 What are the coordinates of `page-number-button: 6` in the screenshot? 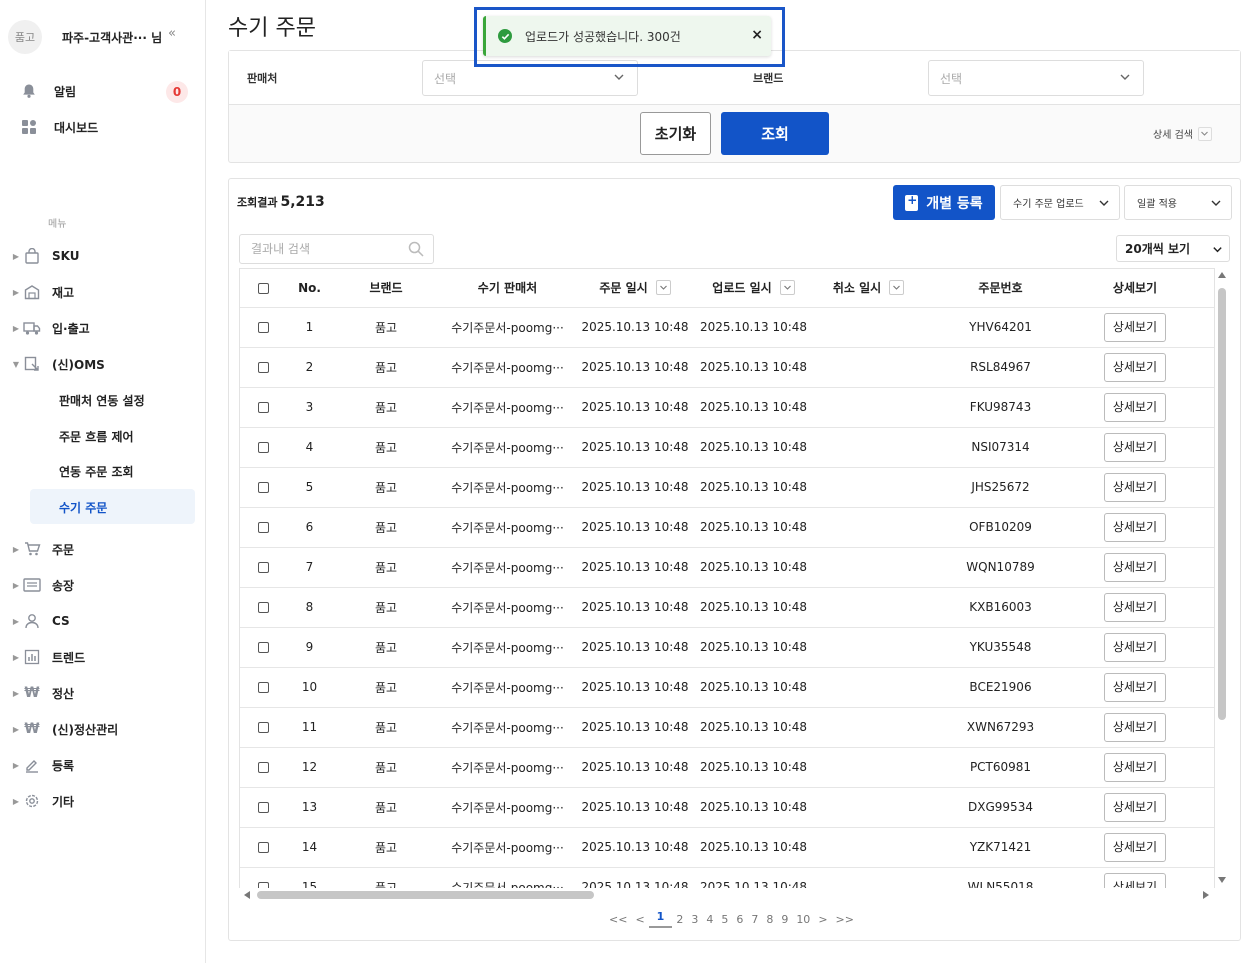 It's located at (739, 919).